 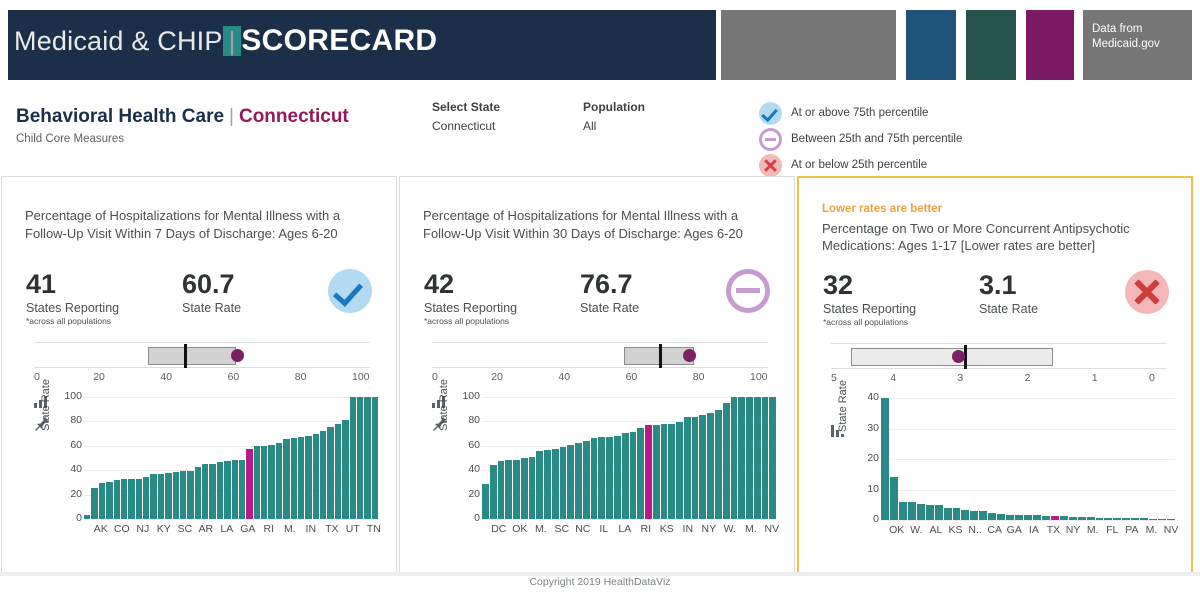 I want to click on filter-population-value: All, so click(x=614, y=126).